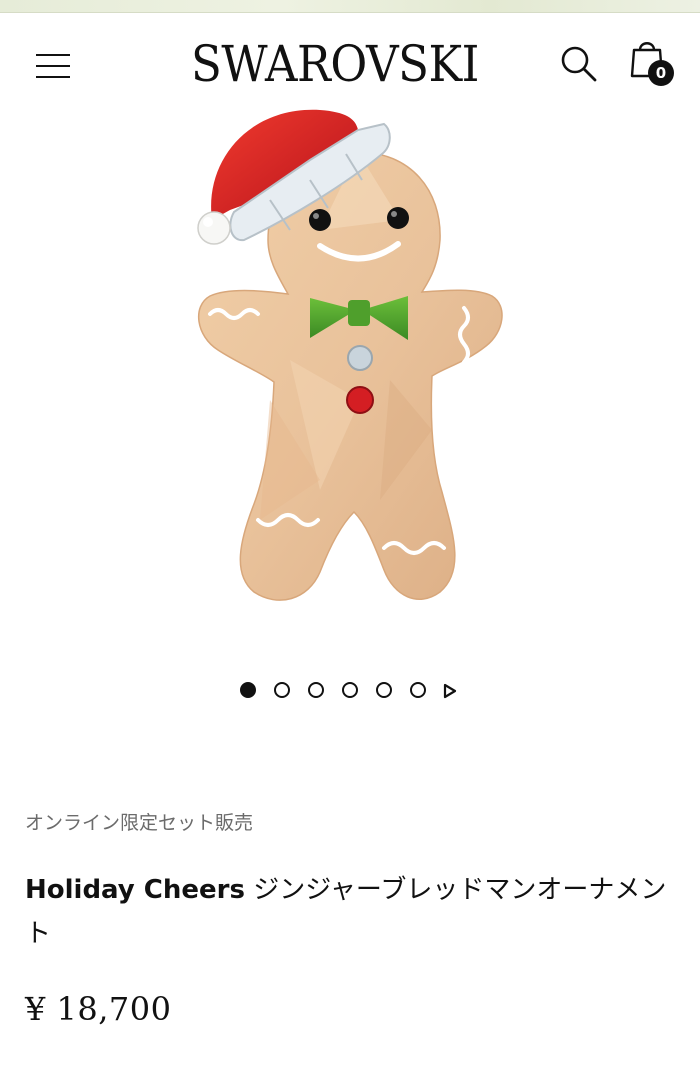  Describe the element at coordinates (54, 66) in the screenshot. I see `hamburger-menu-icon` at that location.